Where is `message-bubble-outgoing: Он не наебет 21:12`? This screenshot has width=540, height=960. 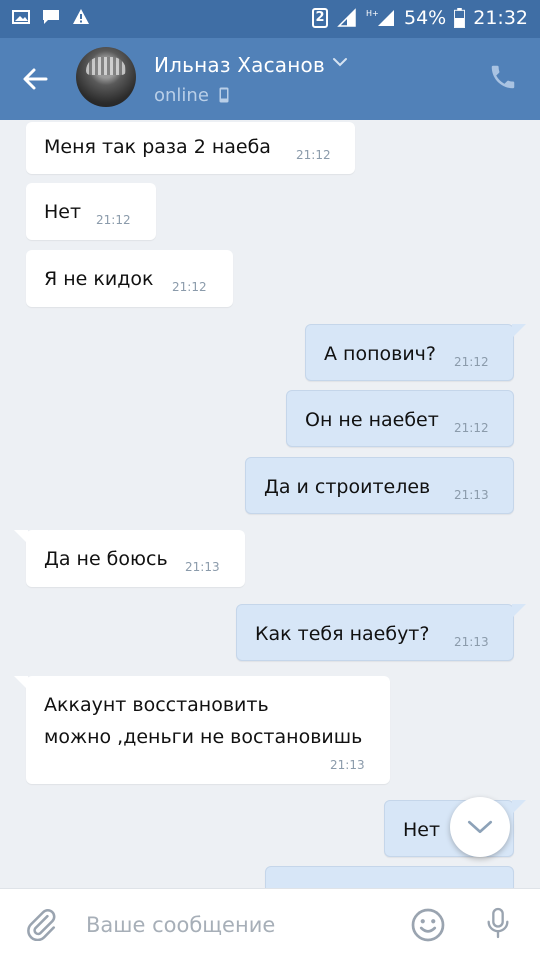
message-bubble-outgoing: Он не наебет 21:12 is located at coordinates (400, 418).